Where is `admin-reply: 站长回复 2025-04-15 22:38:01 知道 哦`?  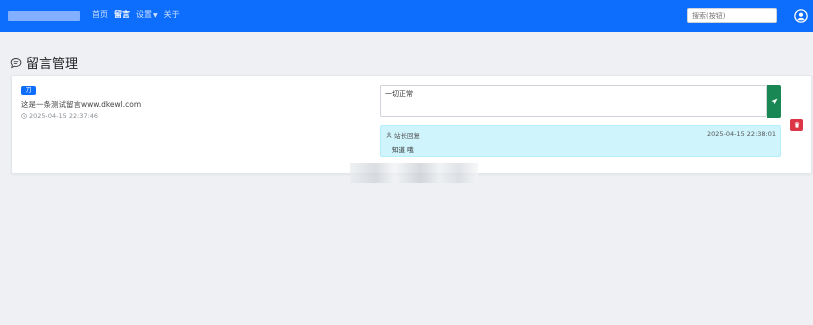
admin-reply: 站长回复 2025-04-15 22:38:01 知道 哦 is located at coordinates (580, 141).